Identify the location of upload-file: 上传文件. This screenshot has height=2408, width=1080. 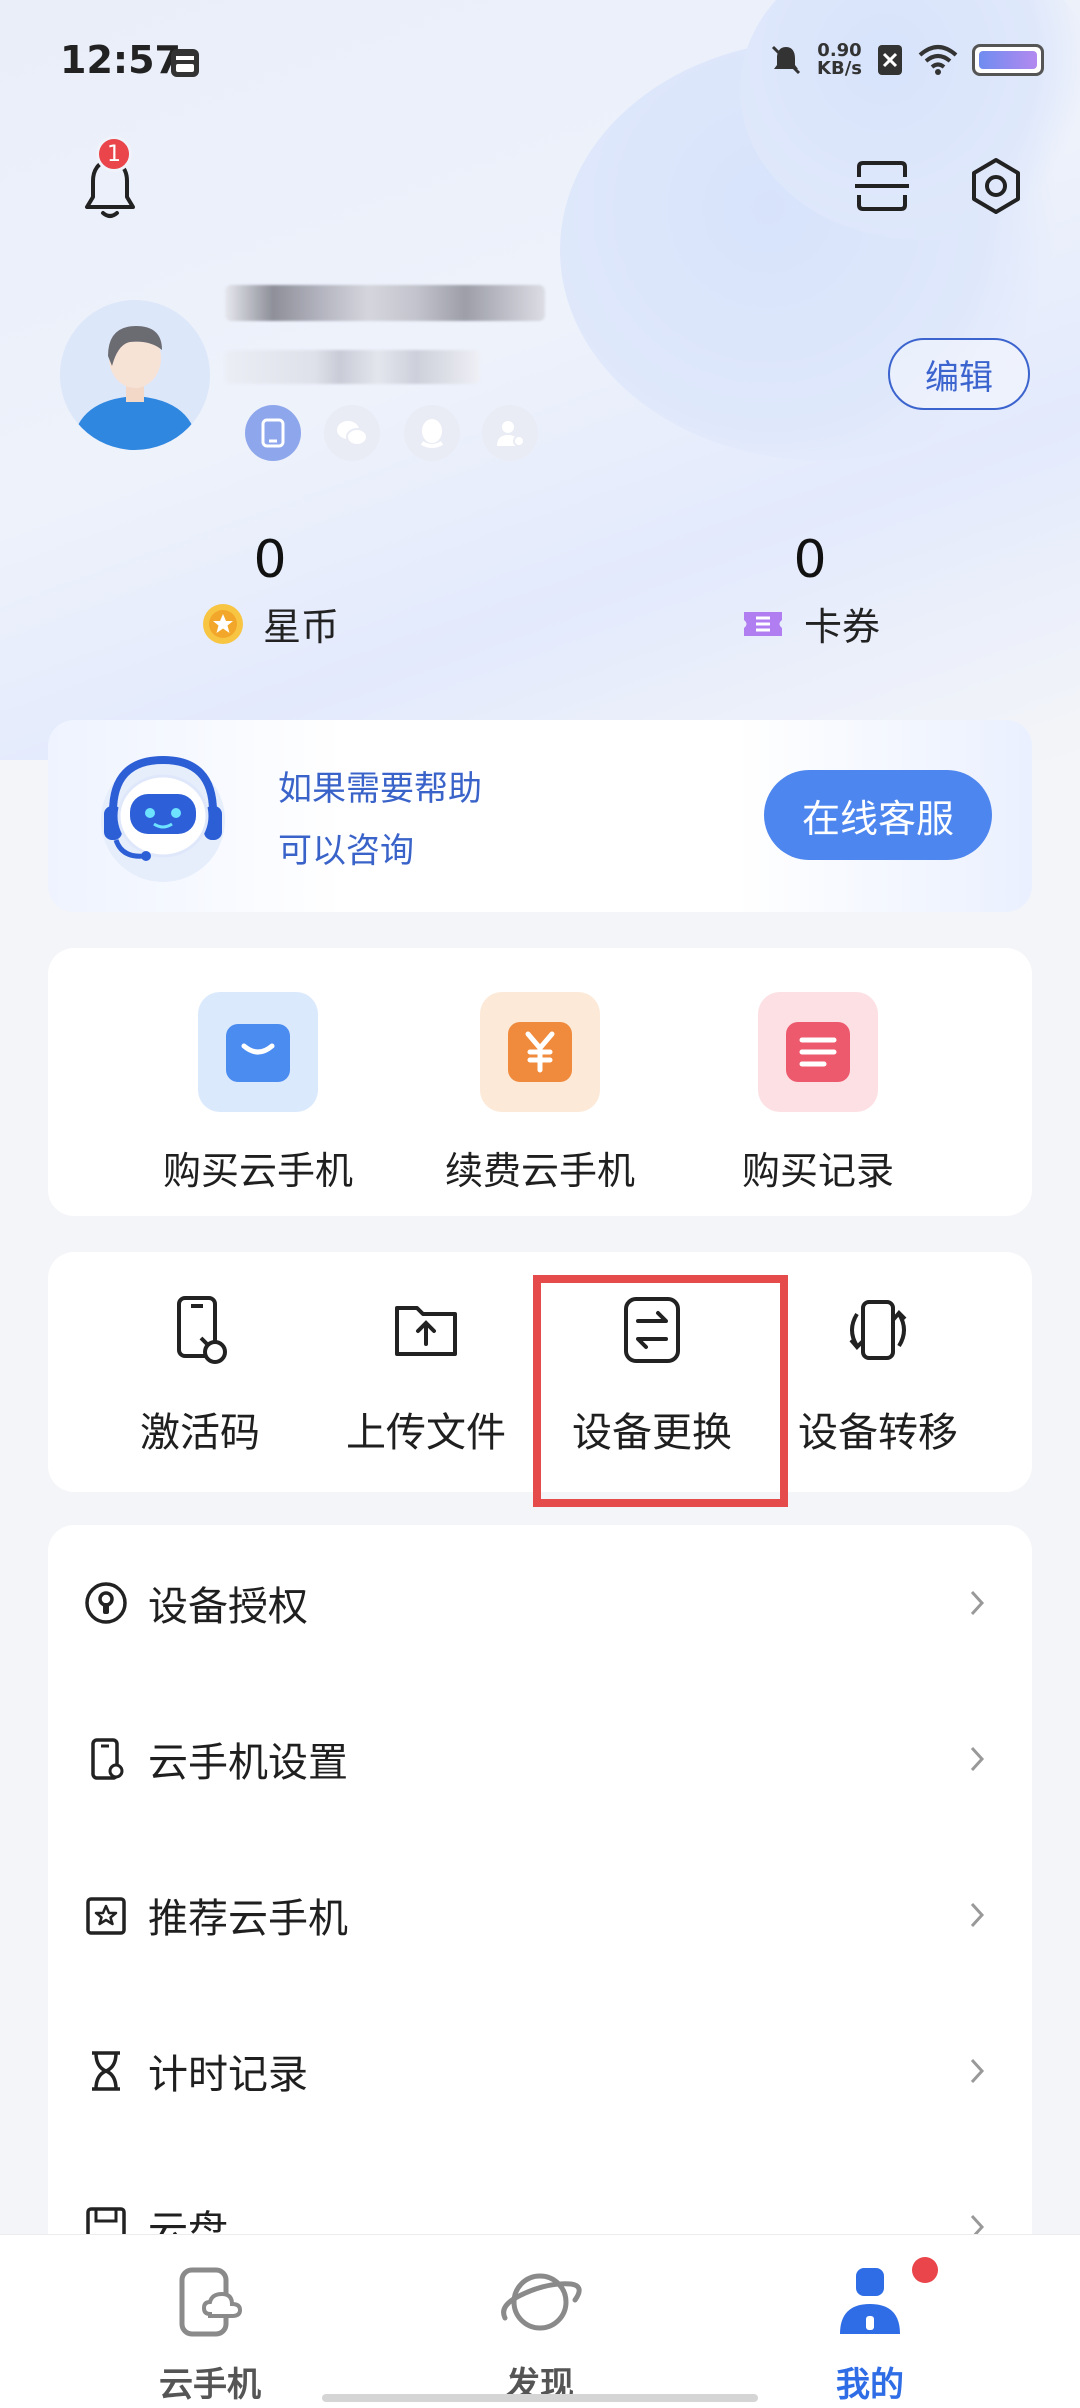
(426, 1374).